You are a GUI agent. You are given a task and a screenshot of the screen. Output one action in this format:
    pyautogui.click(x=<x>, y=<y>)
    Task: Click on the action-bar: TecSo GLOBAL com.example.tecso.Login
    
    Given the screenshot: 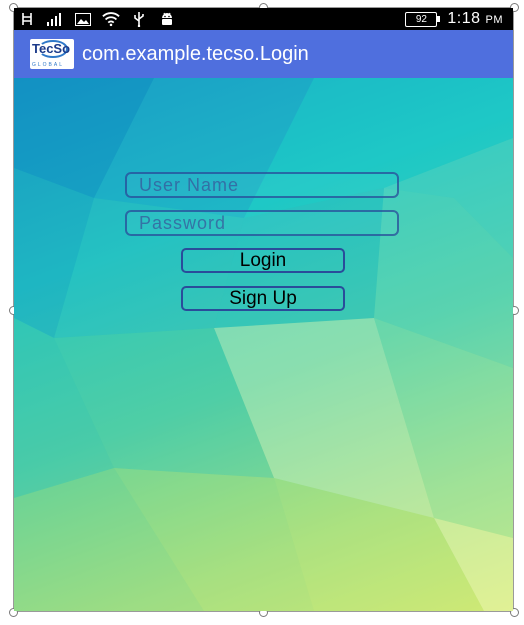 What is the action you would take?
    pyautogui.click(x=263, y=54)
    